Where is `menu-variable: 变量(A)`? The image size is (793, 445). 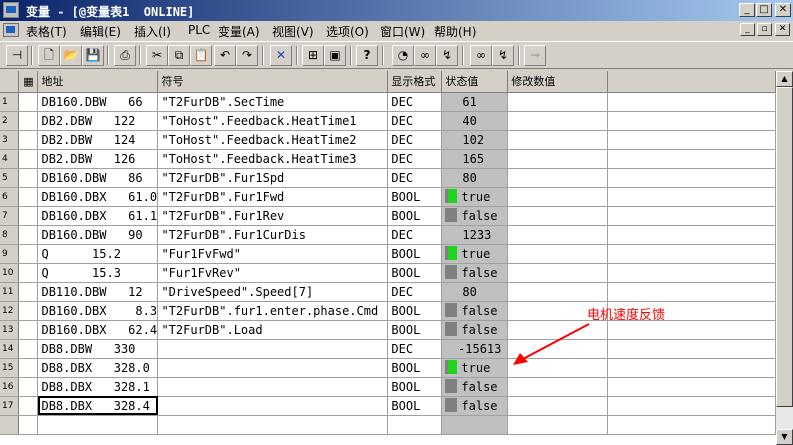 menu-variable: 变量(A) is located at coordinates (239, 31).